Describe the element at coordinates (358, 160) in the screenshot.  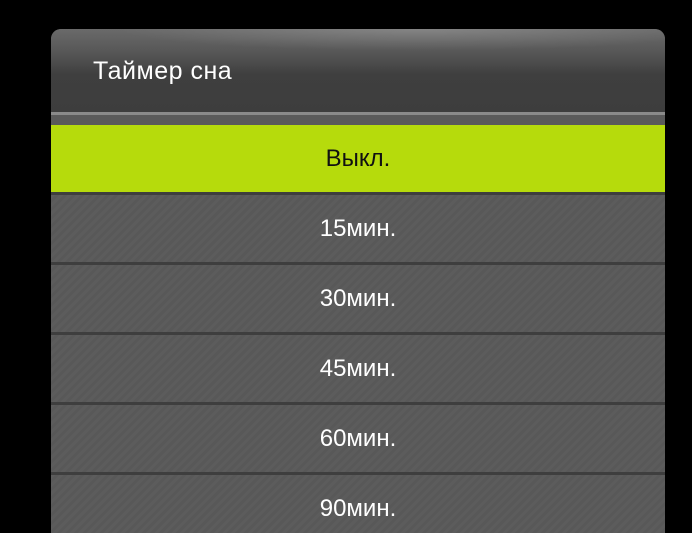
I see `option-off: Выкл.` at that location.